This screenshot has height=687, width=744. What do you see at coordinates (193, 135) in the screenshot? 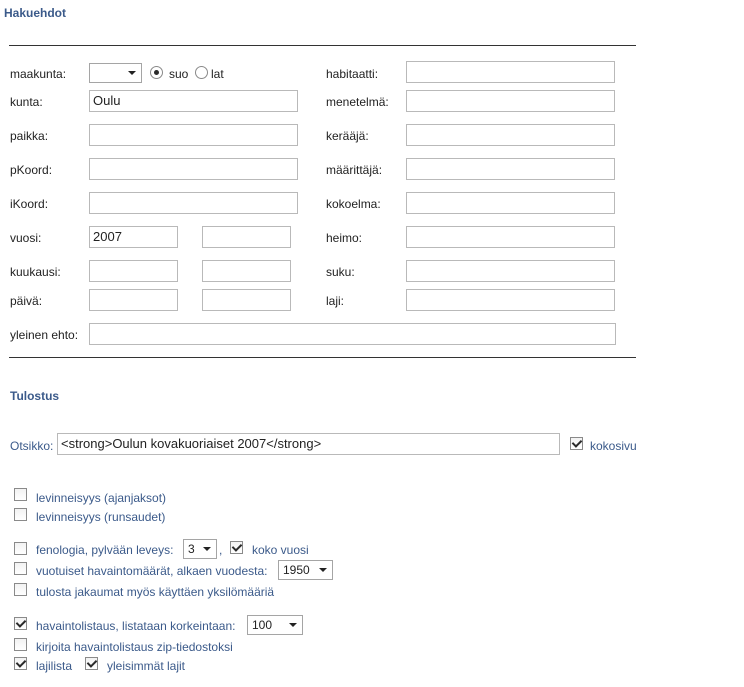
I see `paikka-input` at bounding box center [193, 135].